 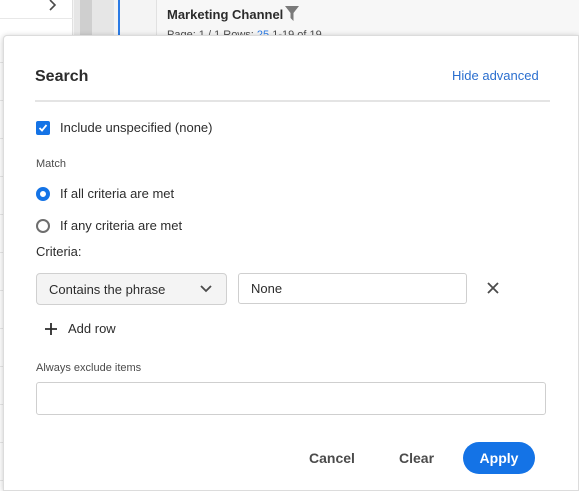 I want to click on cancel-button: Cancel, so click(x=332, y=458).